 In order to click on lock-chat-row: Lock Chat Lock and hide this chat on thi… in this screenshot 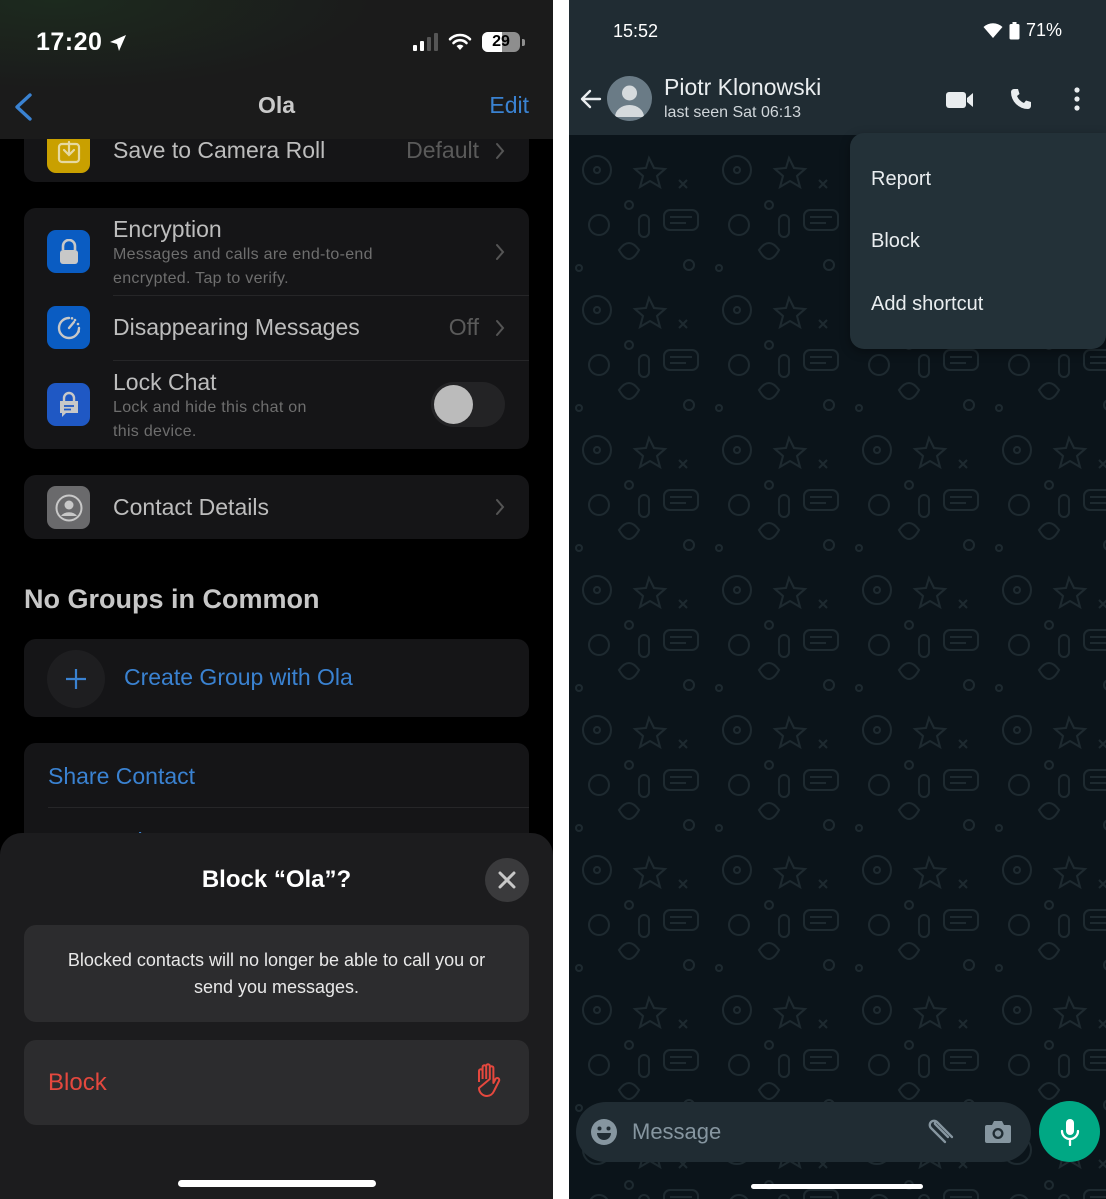, I will do `click(276, 405)`.